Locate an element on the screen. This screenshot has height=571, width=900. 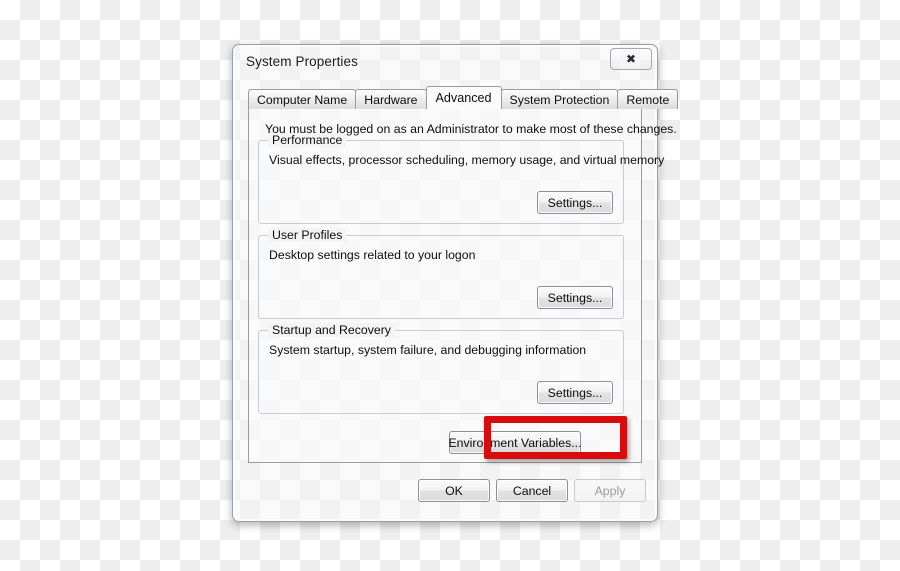
apply-button: Apply is located at coordinates (610, 490).